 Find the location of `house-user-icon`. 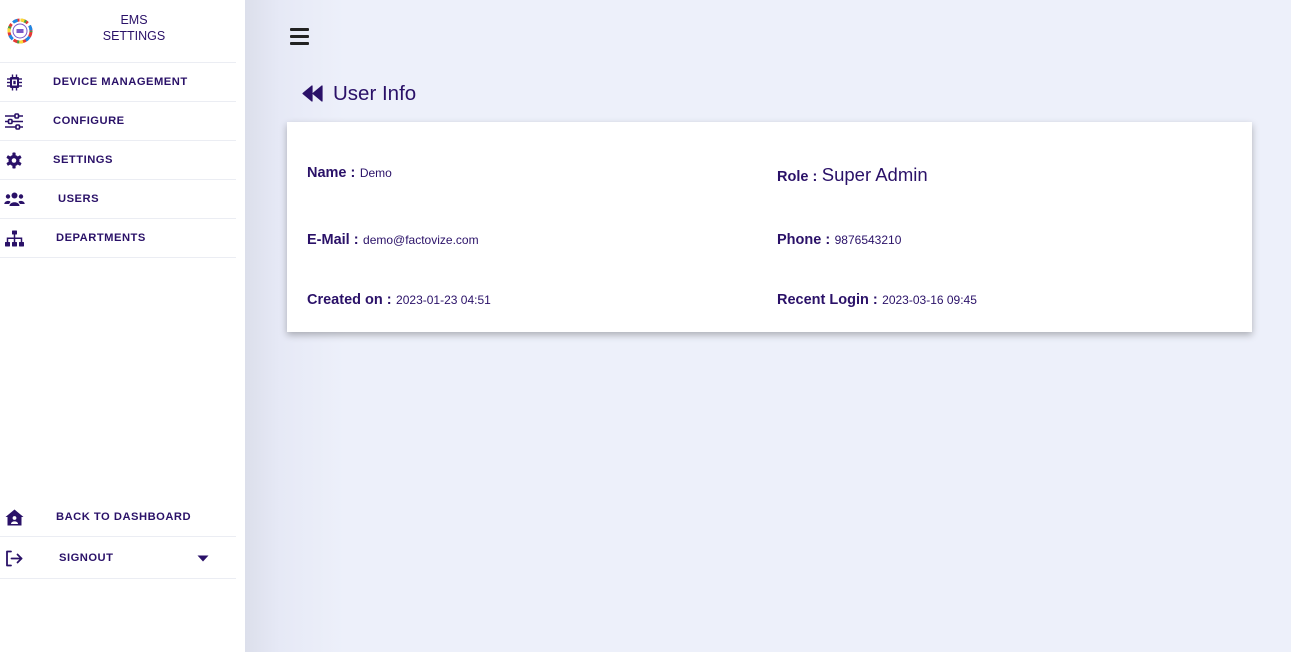

house-user-icon is located at coordinates (14, 517).